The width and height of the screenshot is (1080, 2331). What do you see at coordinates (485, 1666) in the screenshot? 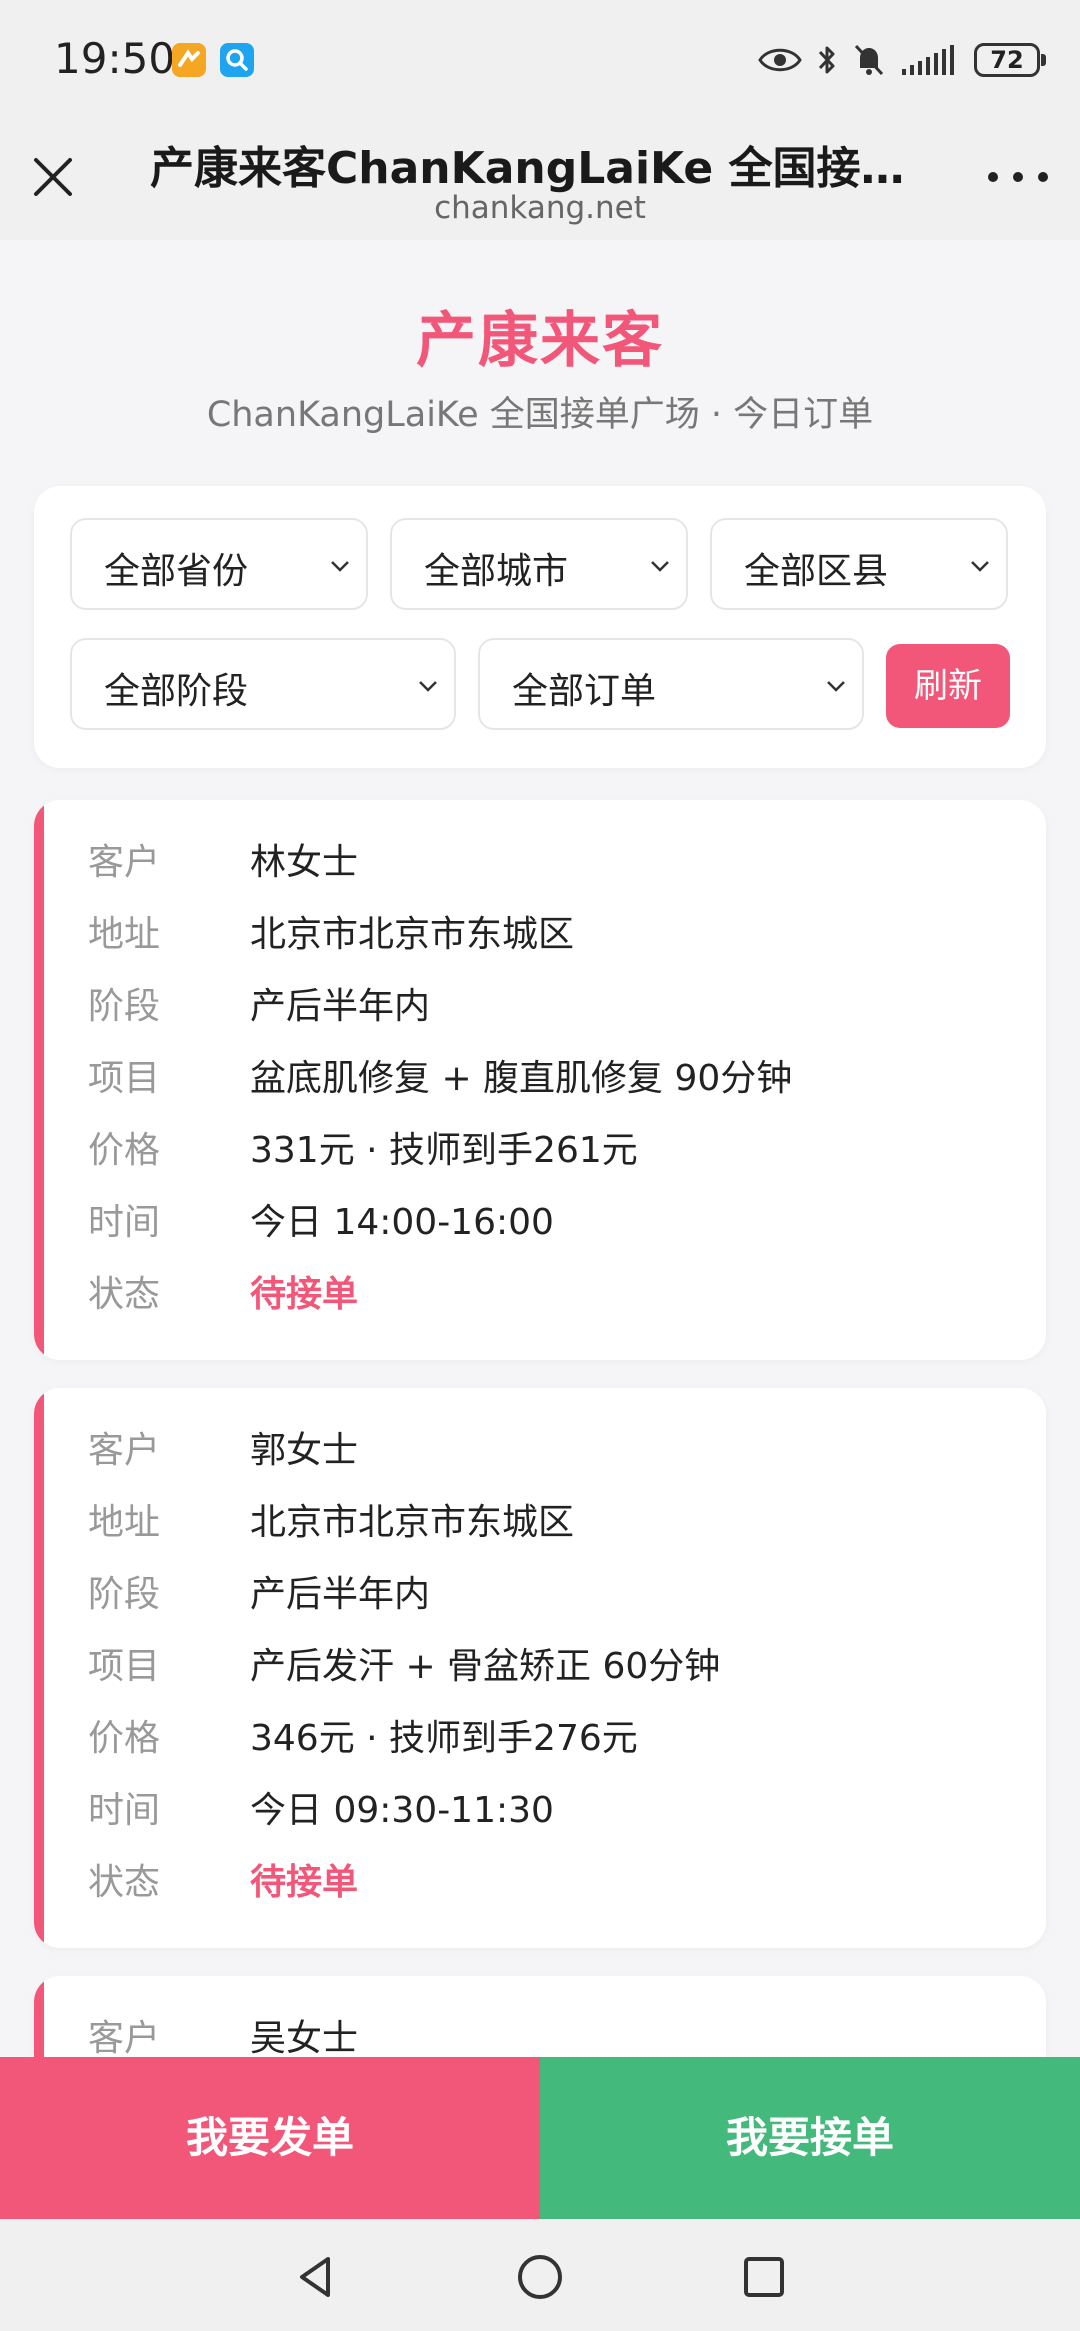
I see `order-item: 产后发汗 + 骨盆矫正 60分钟` at bounding box center [485, 1666].